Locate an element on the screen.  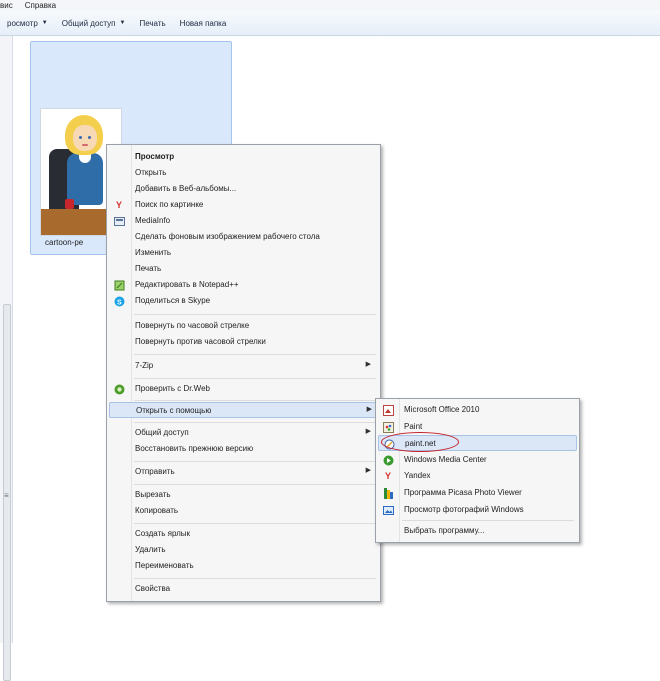
menu-item-7zip: 7-Zip ▶ is located at coordinates (243, 366).